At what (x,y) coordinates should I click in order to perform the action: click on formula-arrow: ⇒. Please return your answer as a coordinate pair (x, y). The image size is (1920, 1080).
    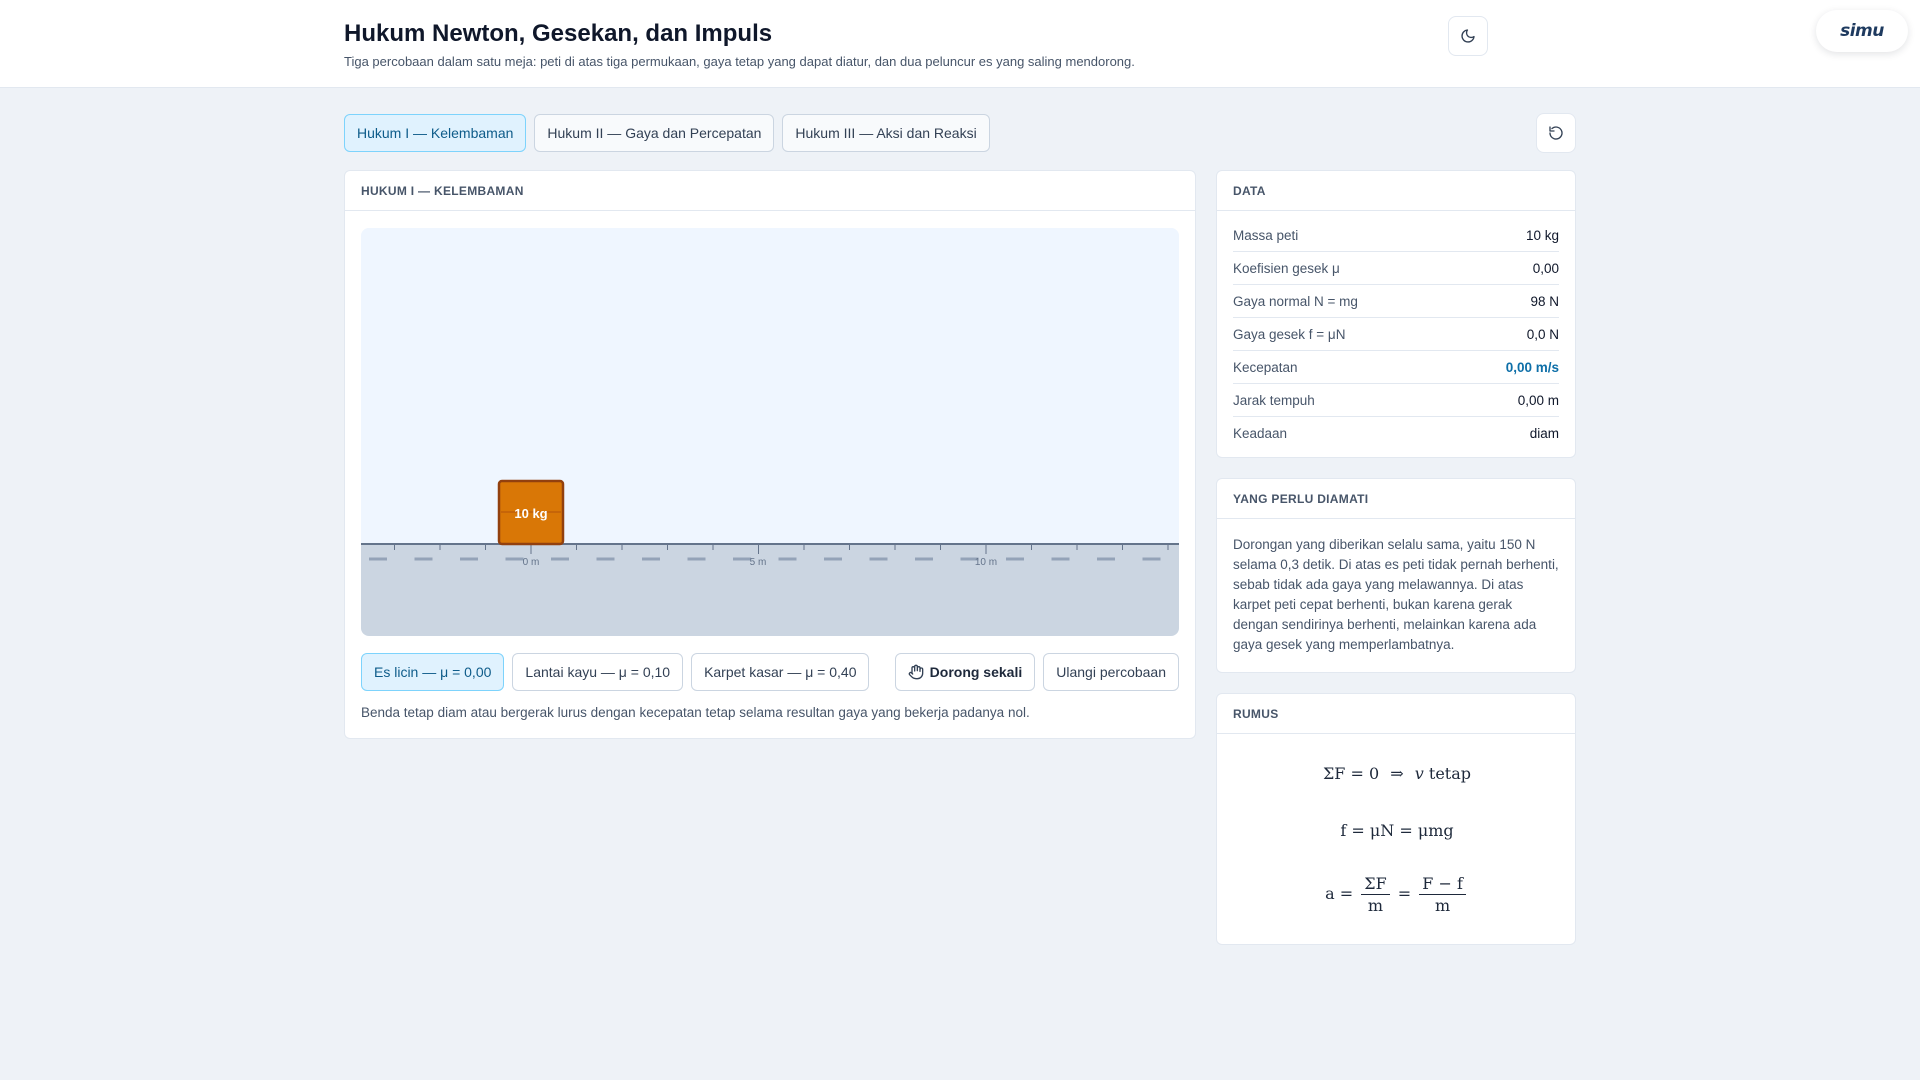
    Looking at the image, I should click on (1397, 773).